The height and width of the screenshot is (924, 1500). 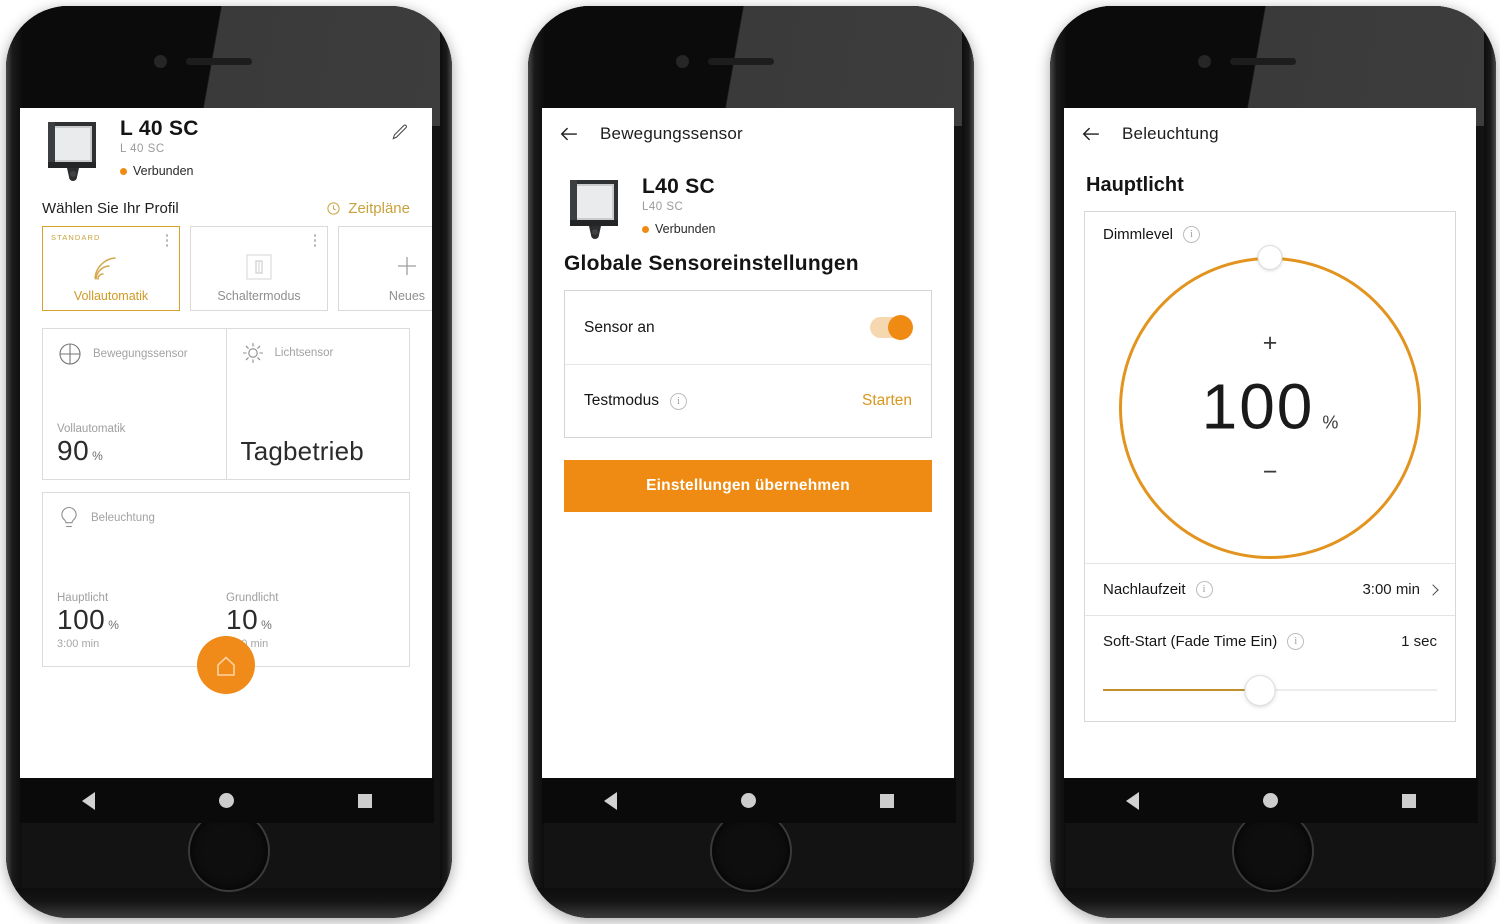 What do you see at coordinates (400, 132) in the screenshot?
I see `pencil-icon` at bounding box center [400, 132].